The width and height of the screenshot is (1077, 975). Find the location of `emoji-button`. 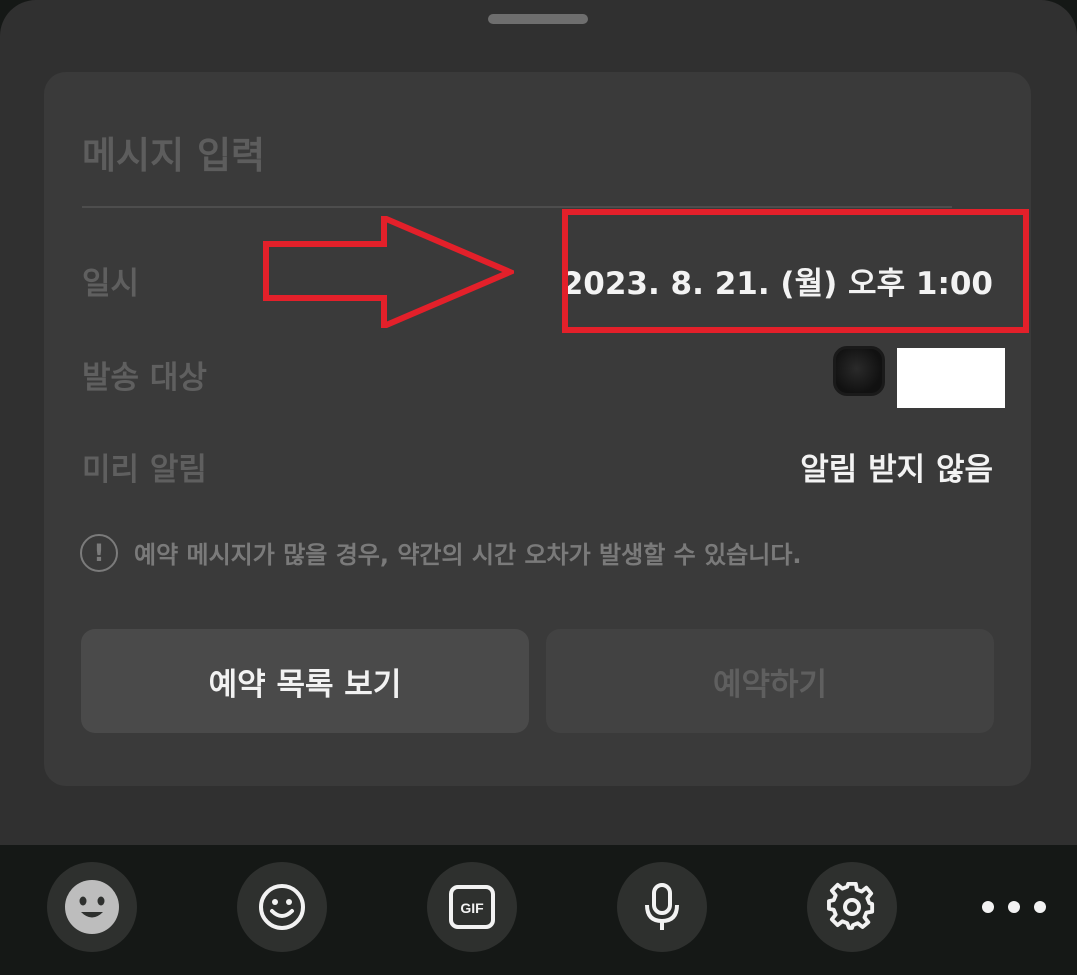

emoji-button is located at coordinates (282, 907).